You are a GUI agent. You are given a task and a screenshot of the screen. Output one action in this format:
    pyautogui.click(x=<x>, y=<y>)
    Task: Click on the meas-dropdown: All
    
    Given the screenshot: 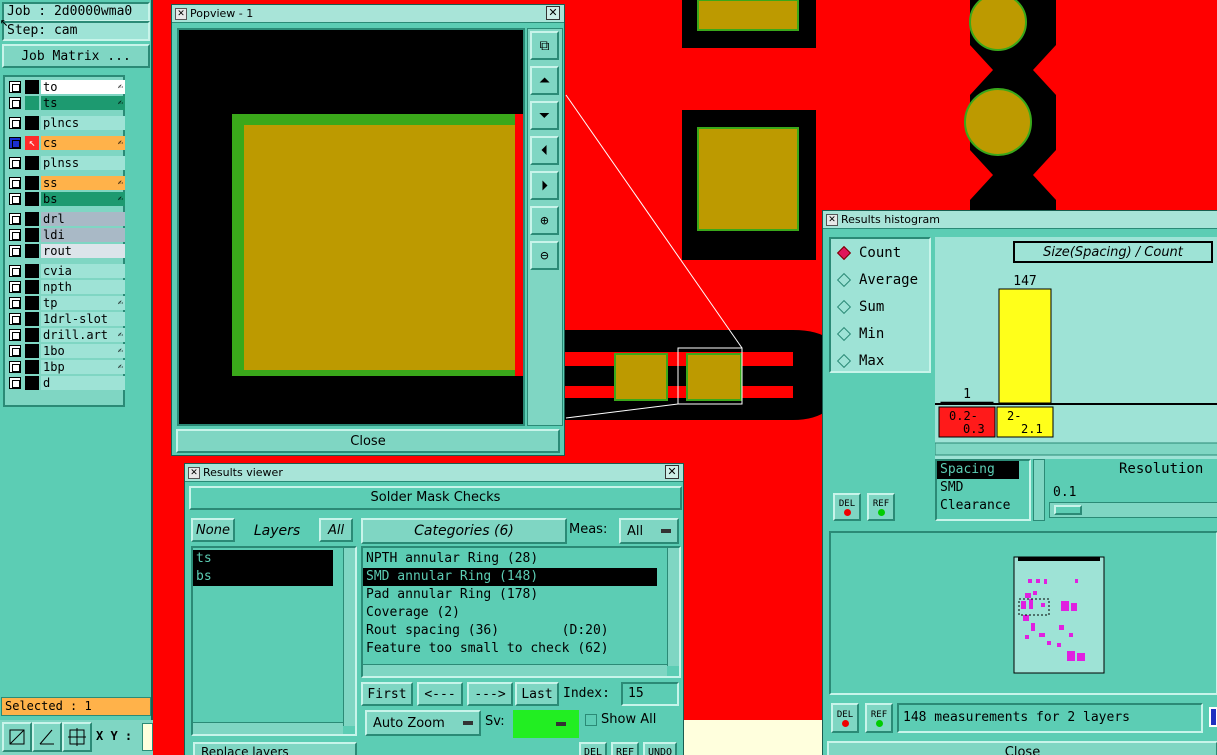 What is the action you would take?
    pyautogui.click(x=649, y=531)
    